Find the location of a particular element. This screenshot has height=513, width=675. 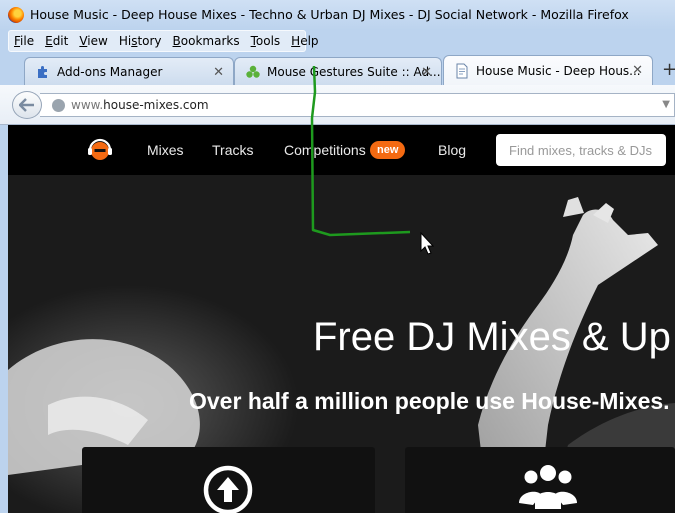

tab-mouse-gestures: Mouse Gestures Suite :: Ad... ✕ is located at coordinates (338, 71).